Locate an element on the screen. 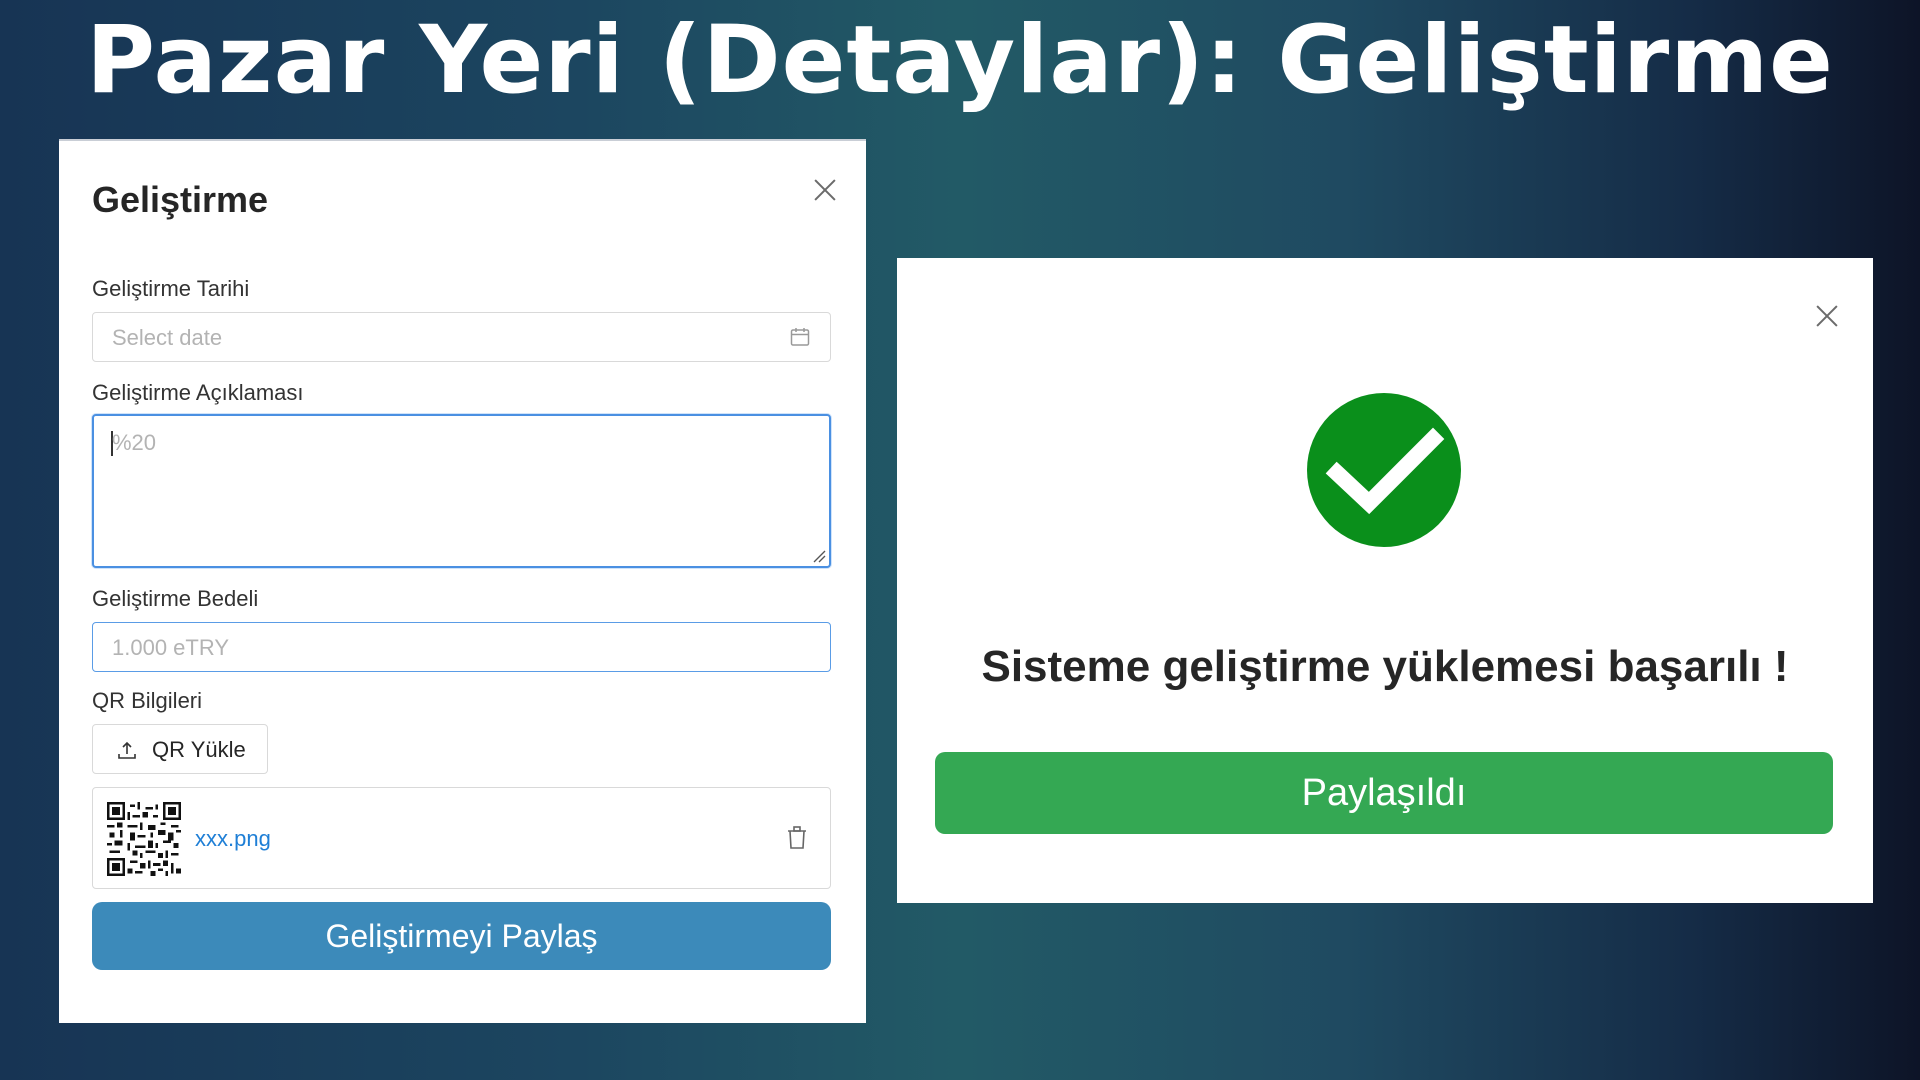  description-placeholder: %20 is located at coordinates (134, 442).